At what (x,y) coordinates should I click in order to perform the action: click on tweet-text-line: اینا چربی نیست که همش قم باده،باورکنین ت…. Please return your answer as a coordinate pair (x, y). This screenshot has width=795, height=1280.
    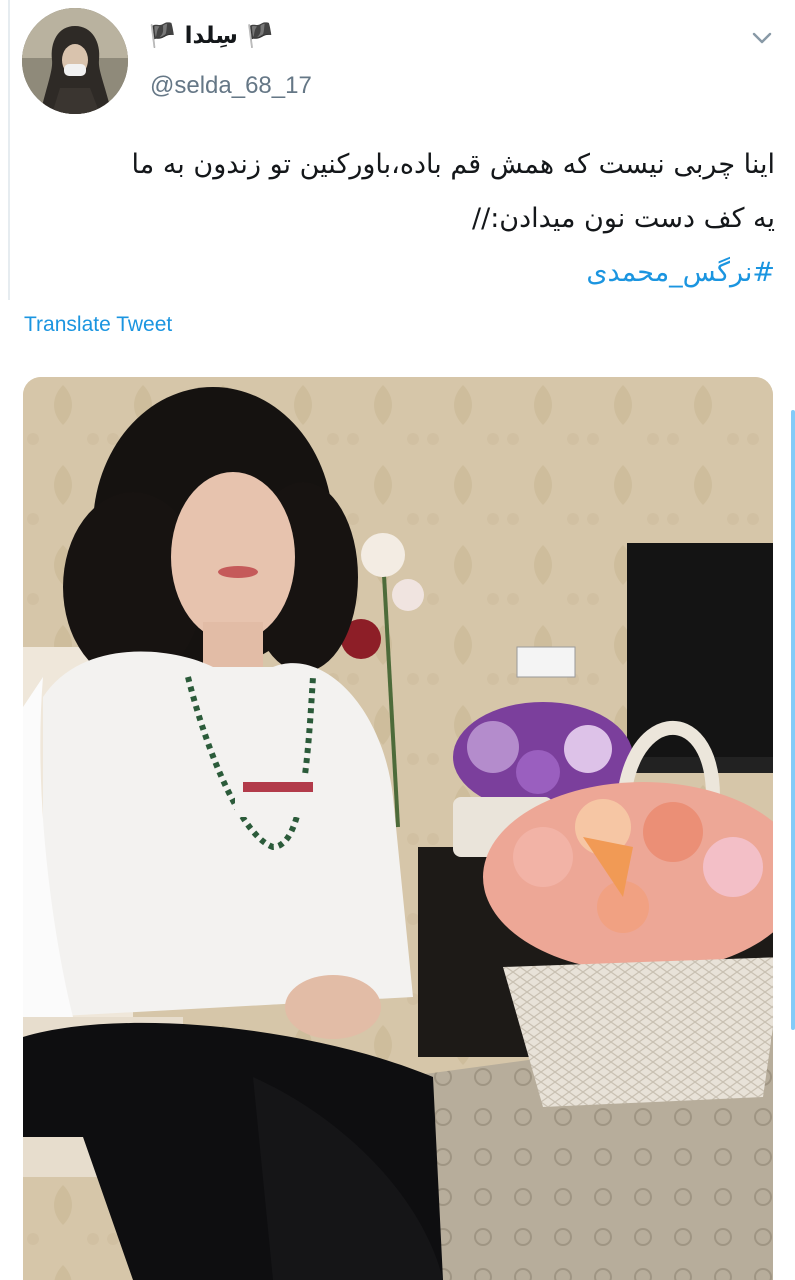
    Looking at the image, I should click on (453, 164).